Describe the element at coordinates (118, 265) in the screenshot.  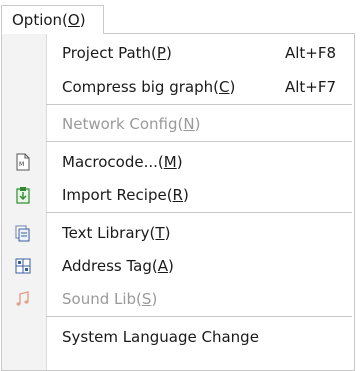
I see `menu-item-label: Address Tag(A)` at that location.